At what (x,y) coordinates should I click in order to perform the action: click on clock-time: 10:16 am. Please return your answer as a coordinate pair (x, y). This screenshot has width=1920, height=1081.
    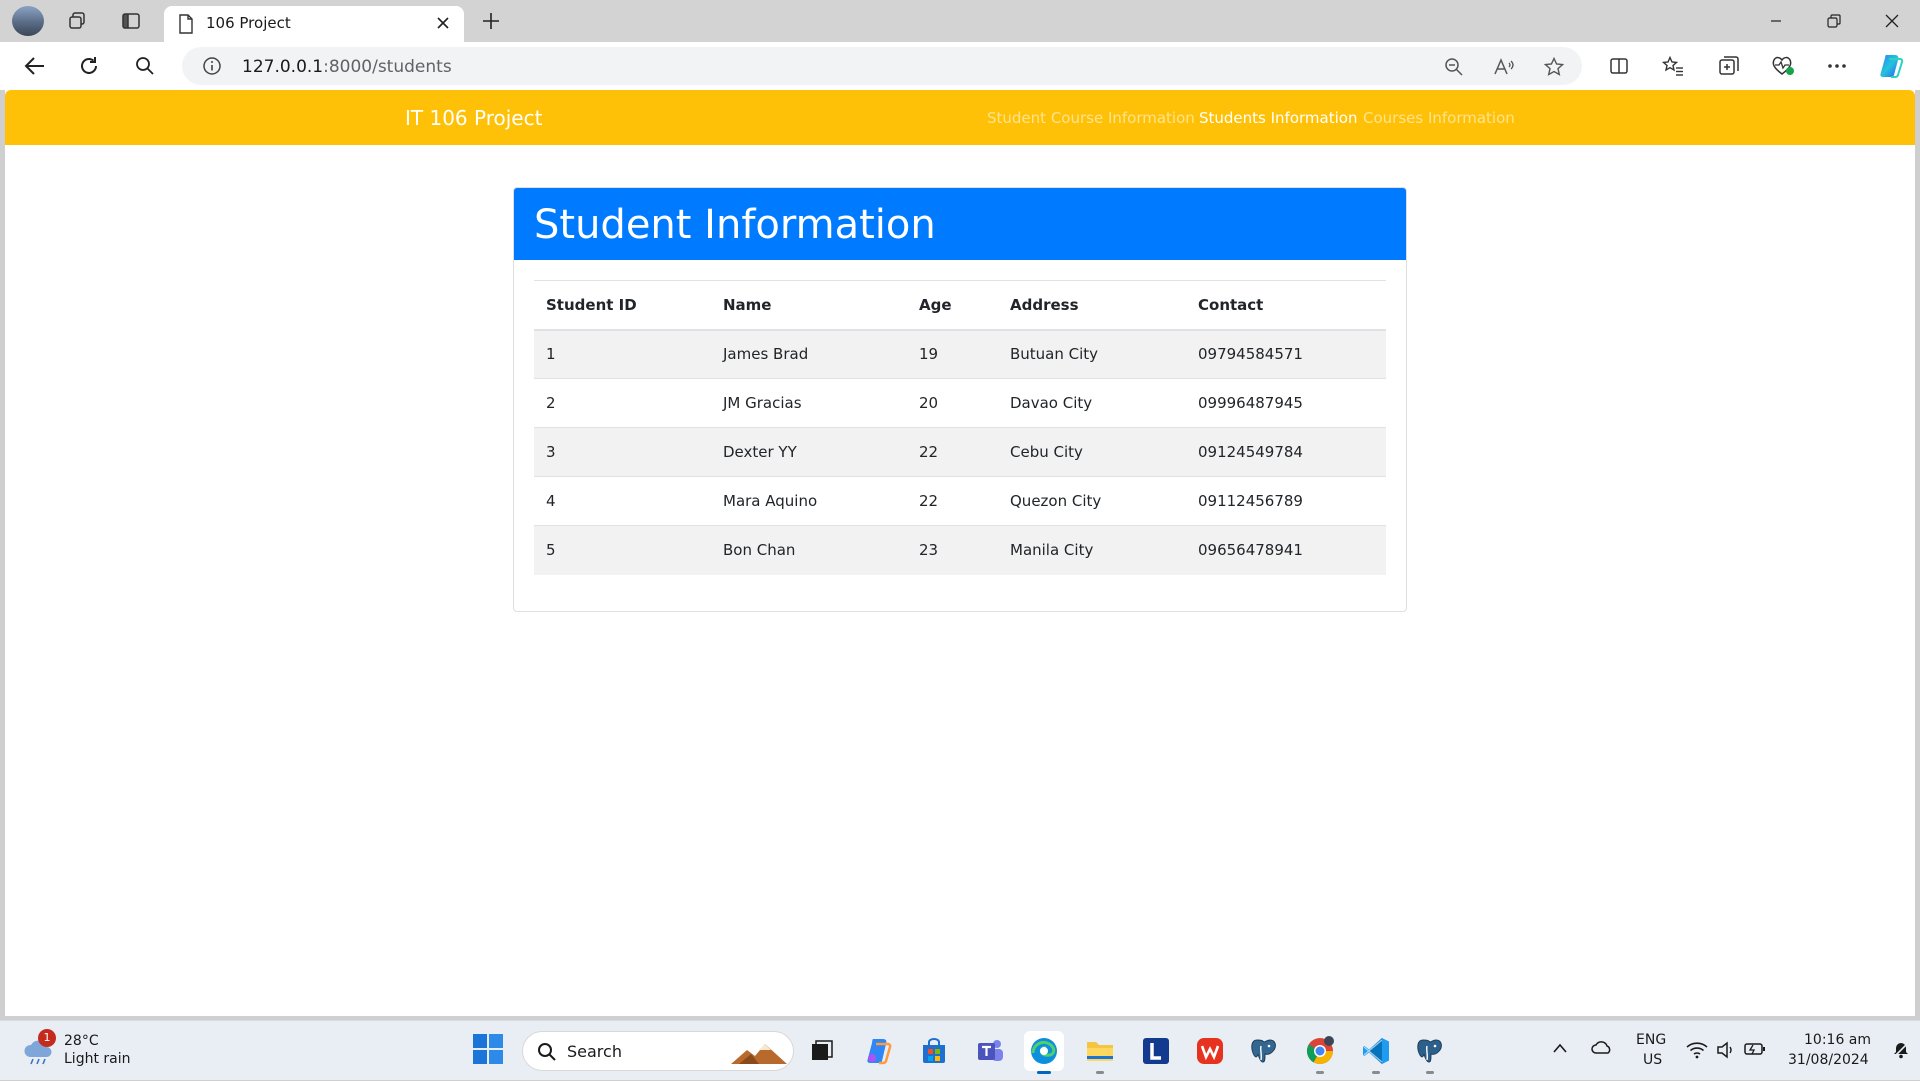
    Looking at the image, I should click on (1837, 1040).